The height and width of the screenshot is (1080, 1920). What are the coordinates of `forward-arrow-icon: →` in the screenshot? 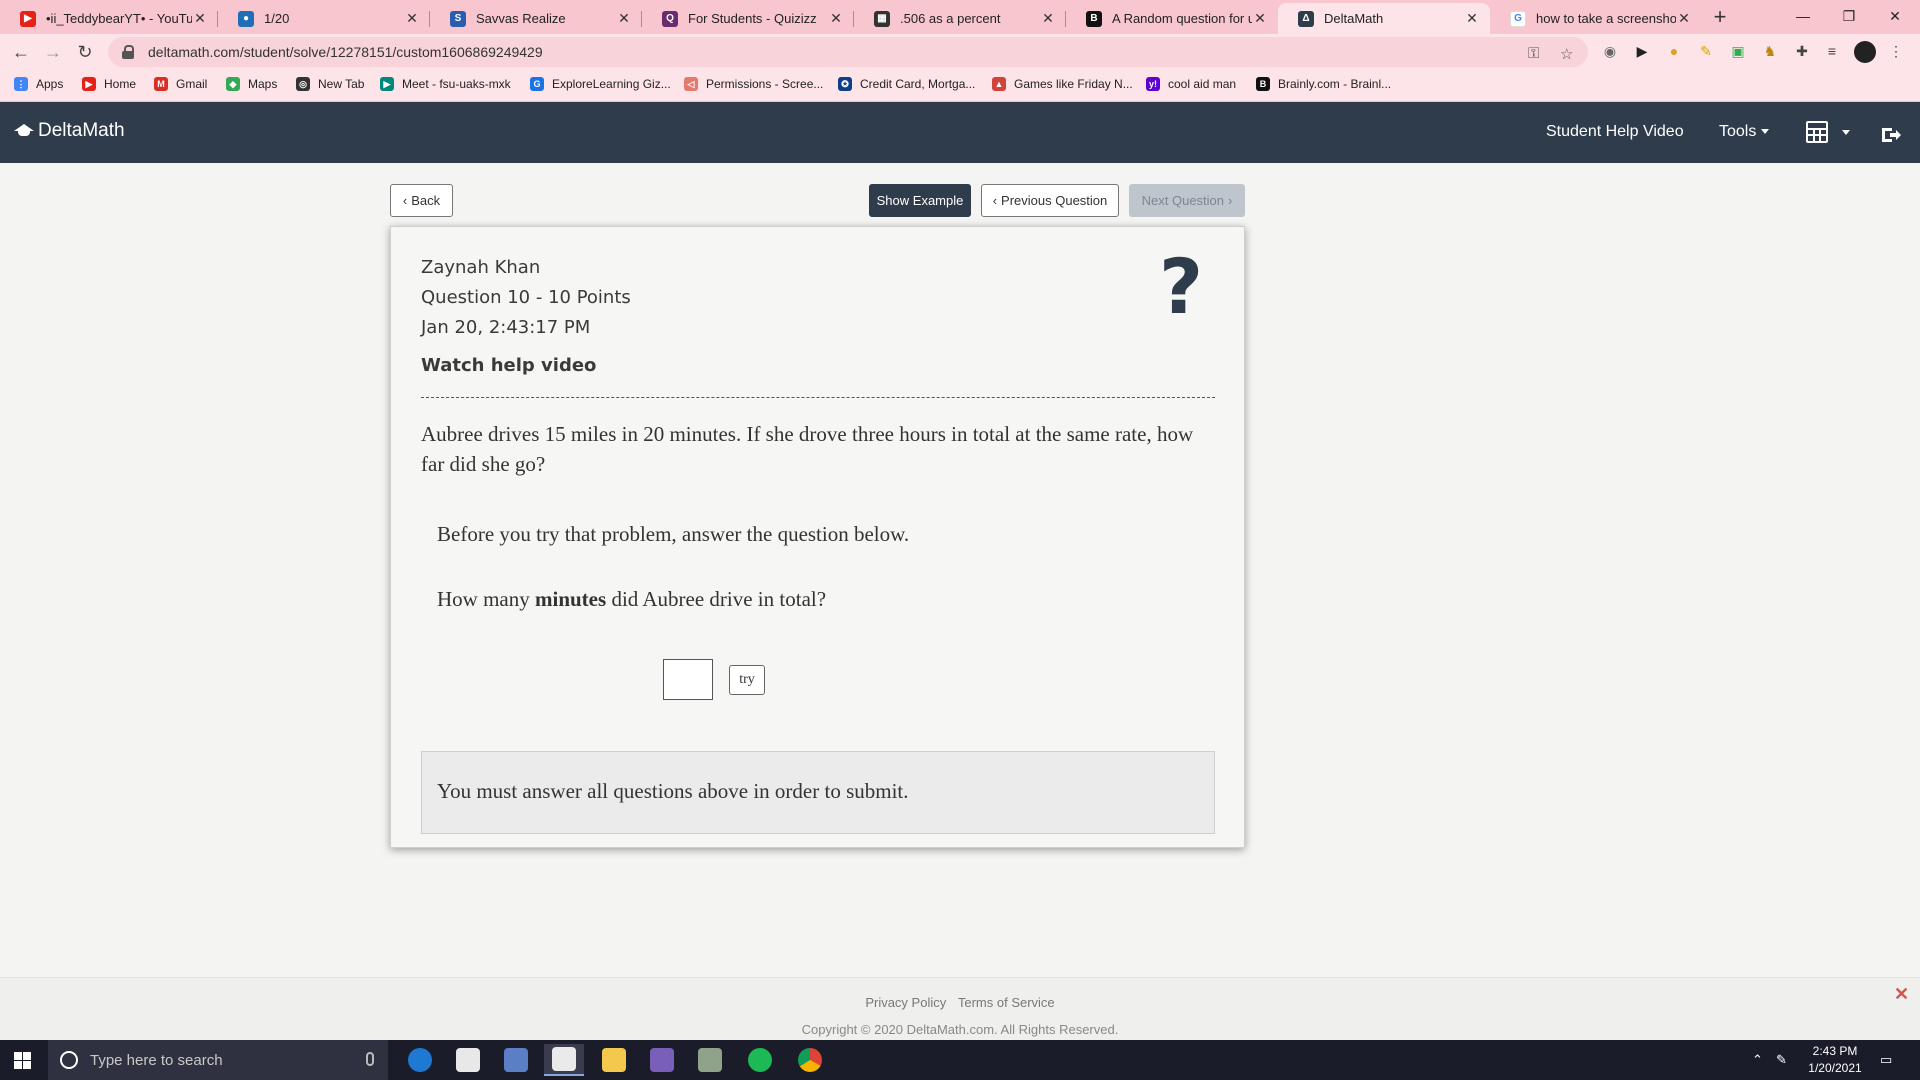 It's located at (53, 52).